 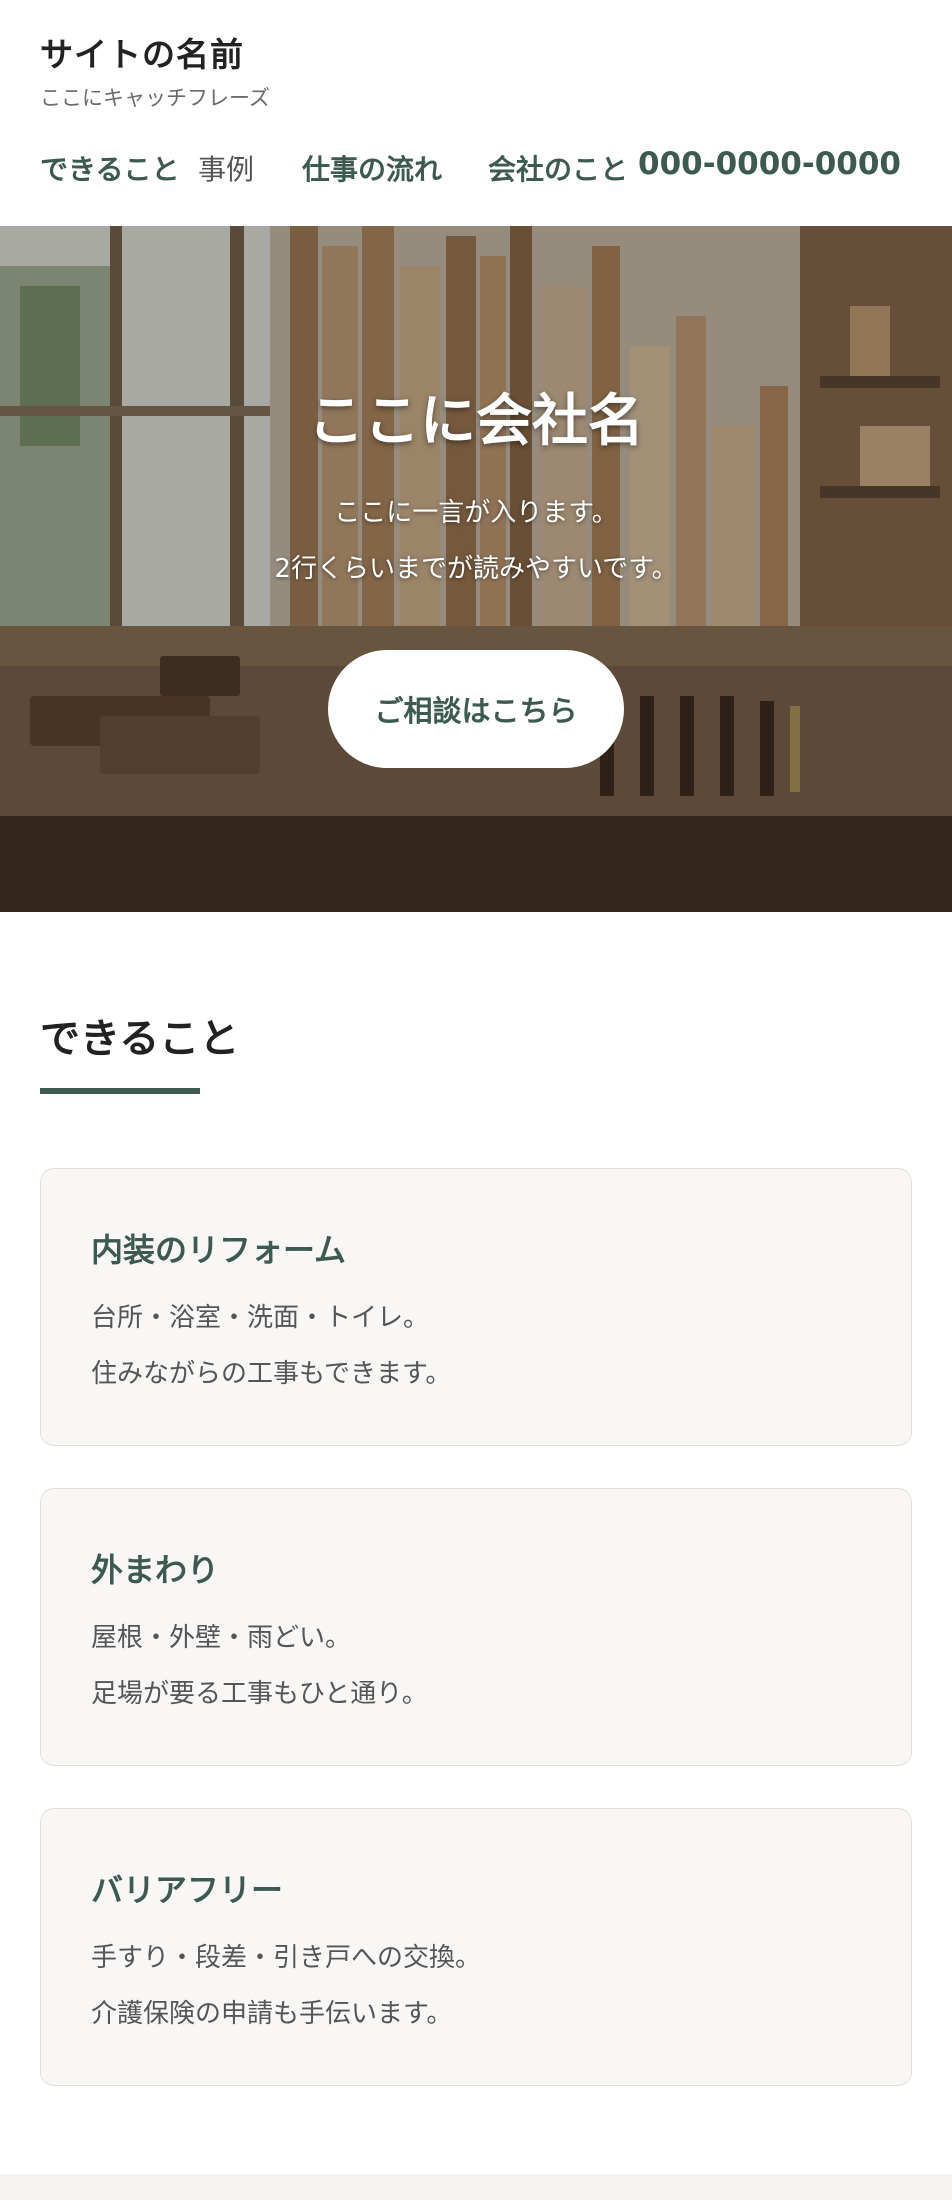 I want to click on service-card-title: 外まわり, so click(x=155, y=1570).